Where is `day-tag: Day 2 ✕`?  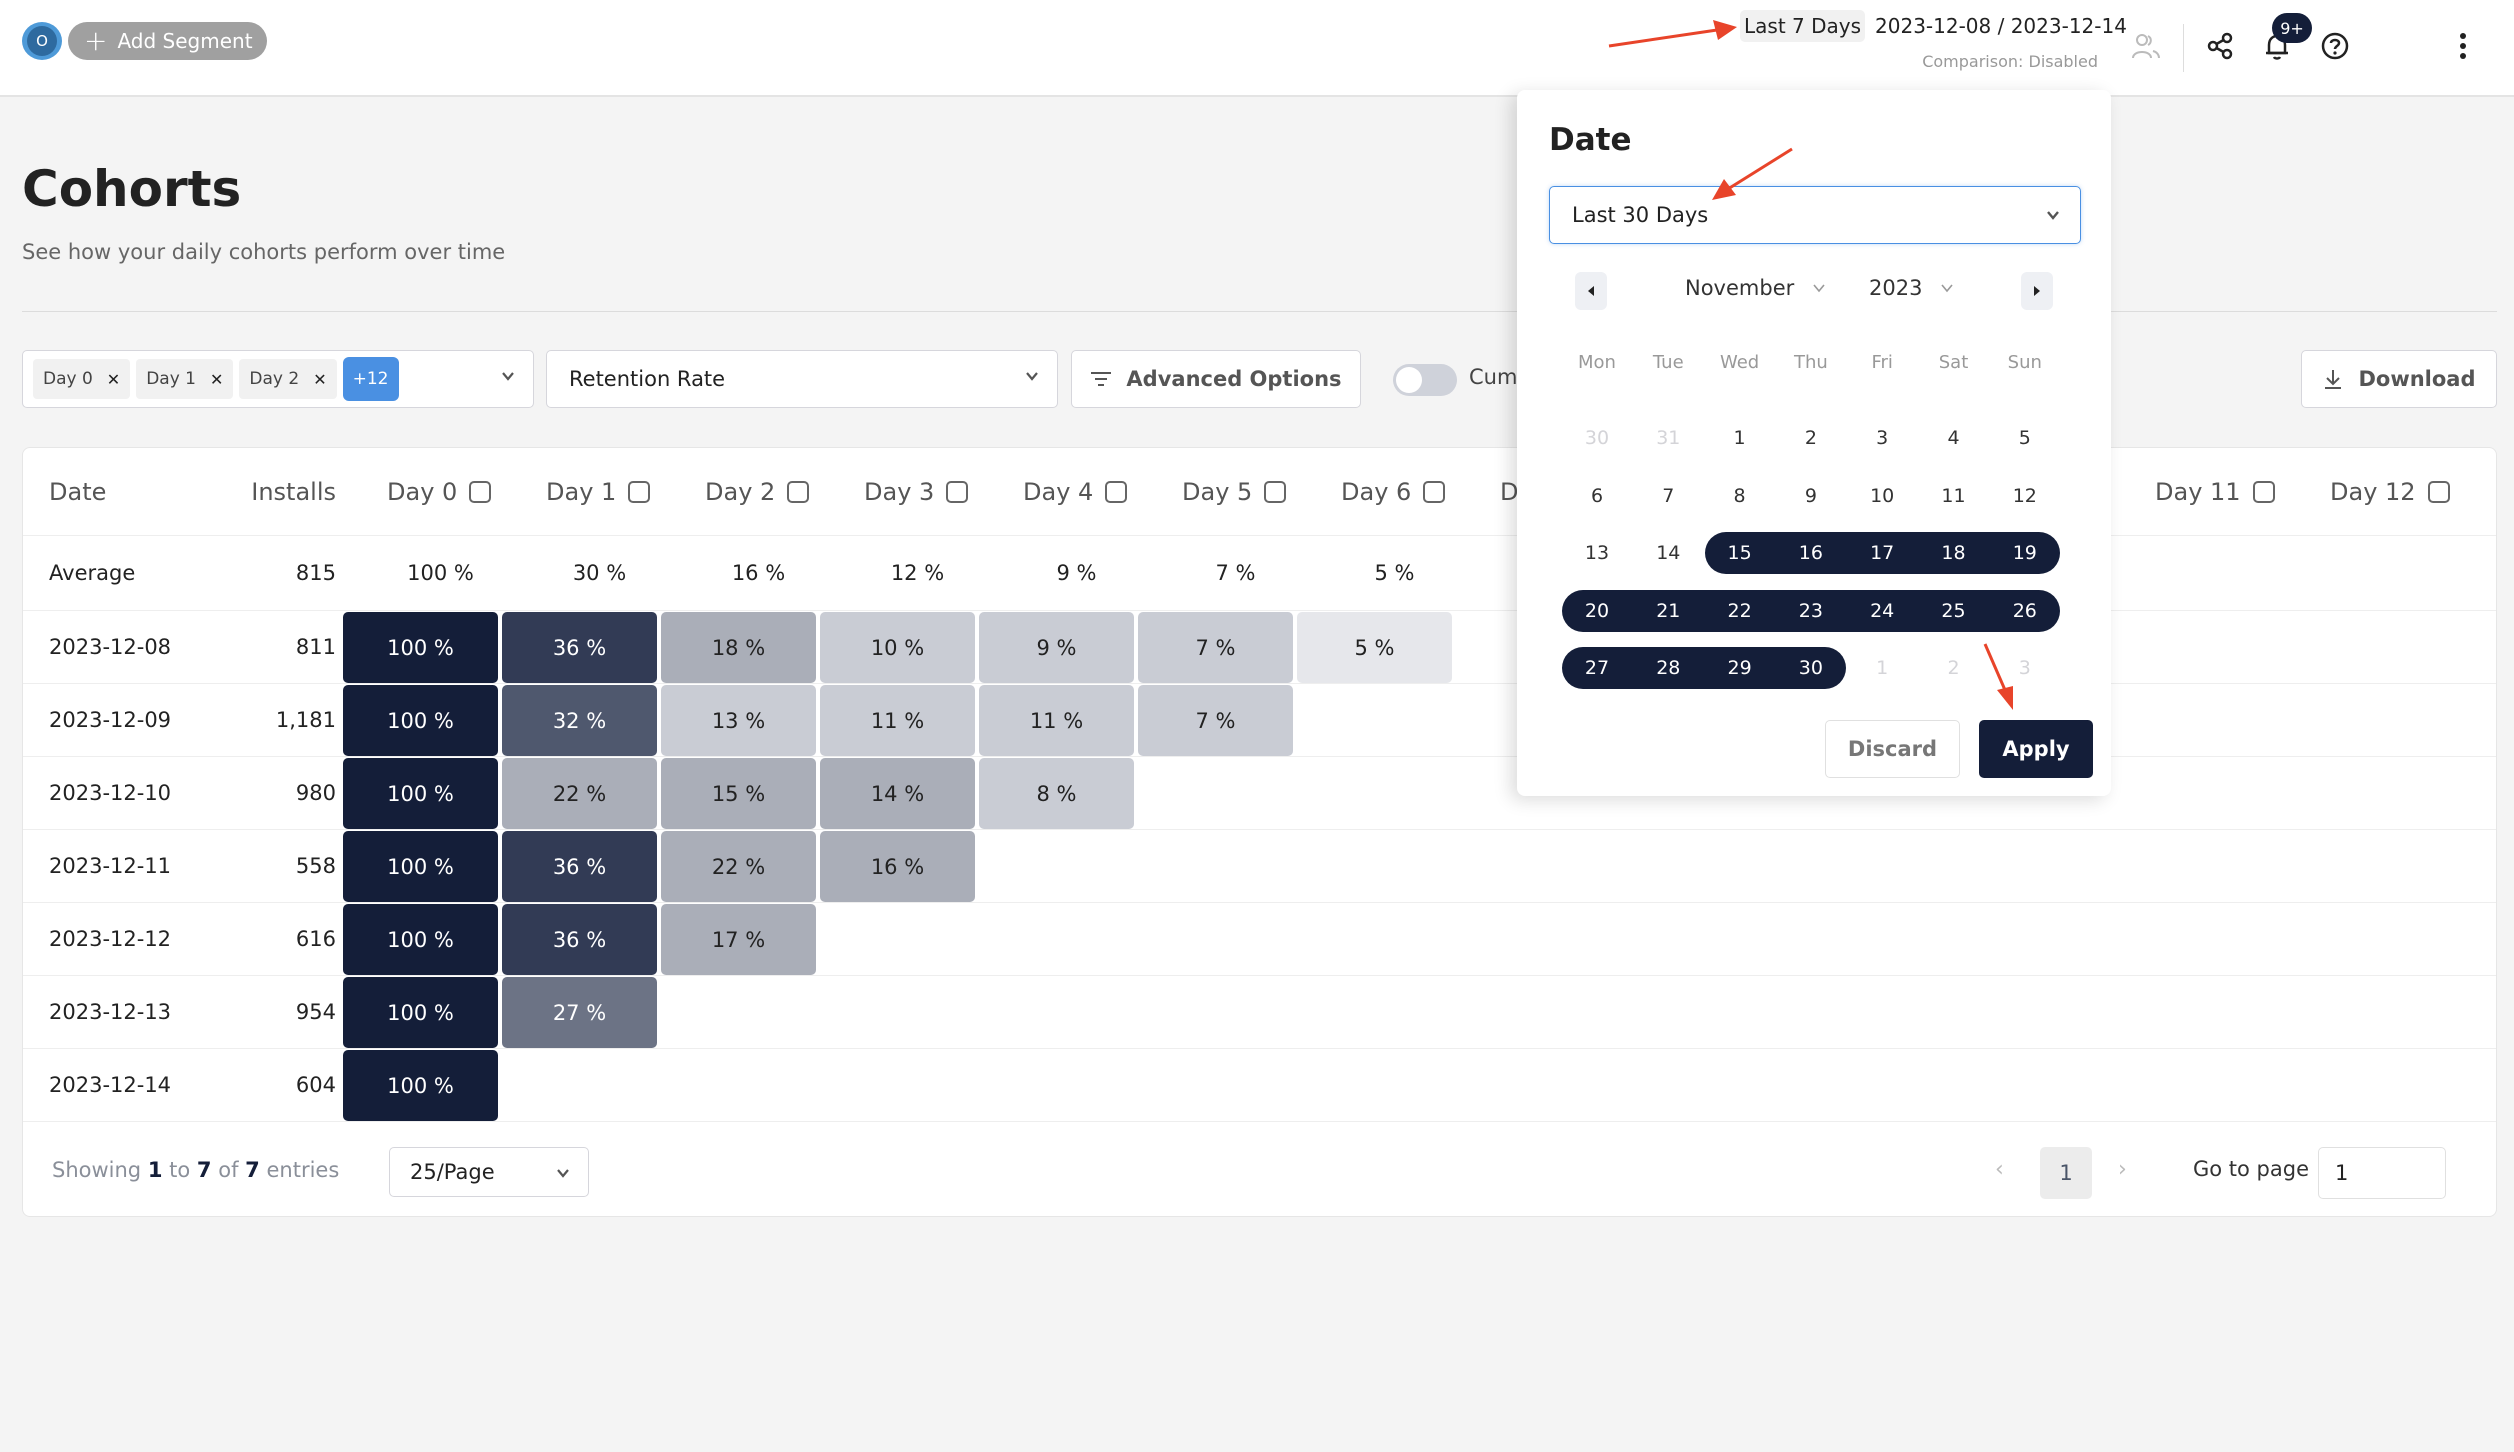 day-tag: Day 2 ✕ is located at coordinates (288, 379).